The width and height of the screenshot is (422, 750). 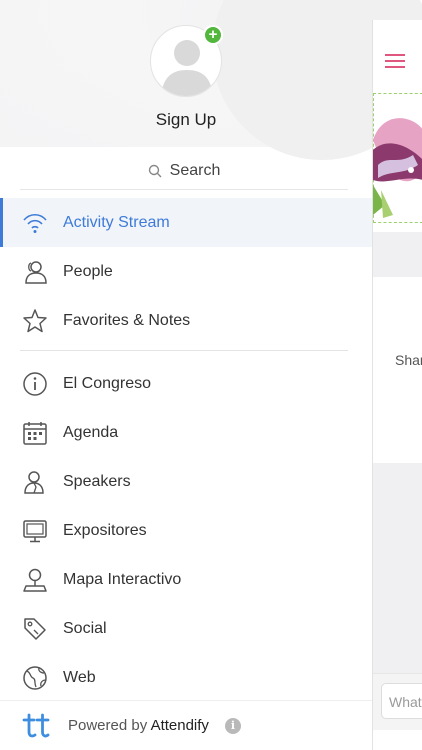 What do you see at coordinates (186, 628) in the screenshot?
I see `menu-item-social: Social` at bounding box center [186, 628].